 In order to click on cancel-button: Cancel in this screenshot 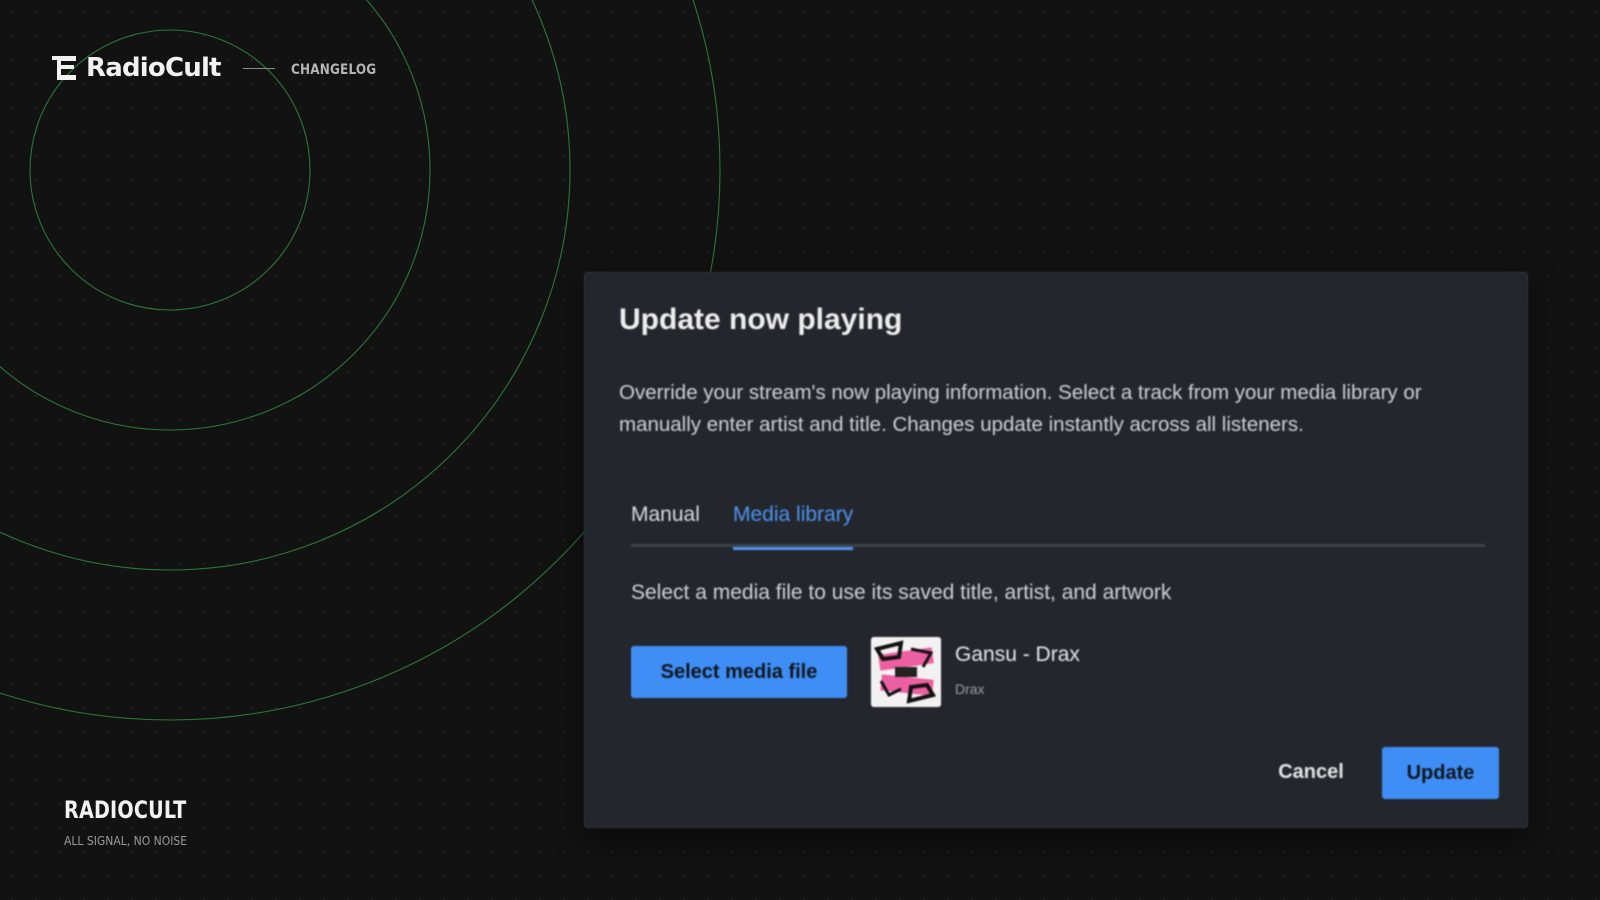, I will do `click(1311, 772)`.